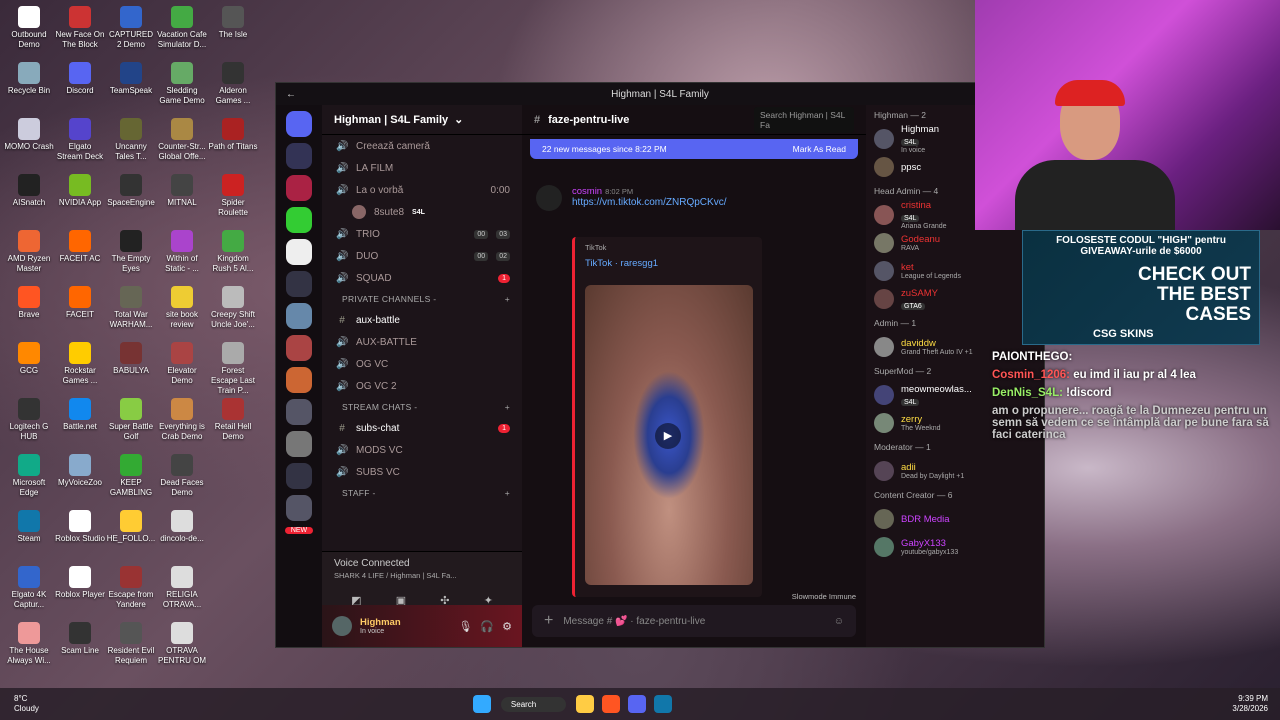  I want to click on desktop-icon: AISnatch, so click(29, 191).